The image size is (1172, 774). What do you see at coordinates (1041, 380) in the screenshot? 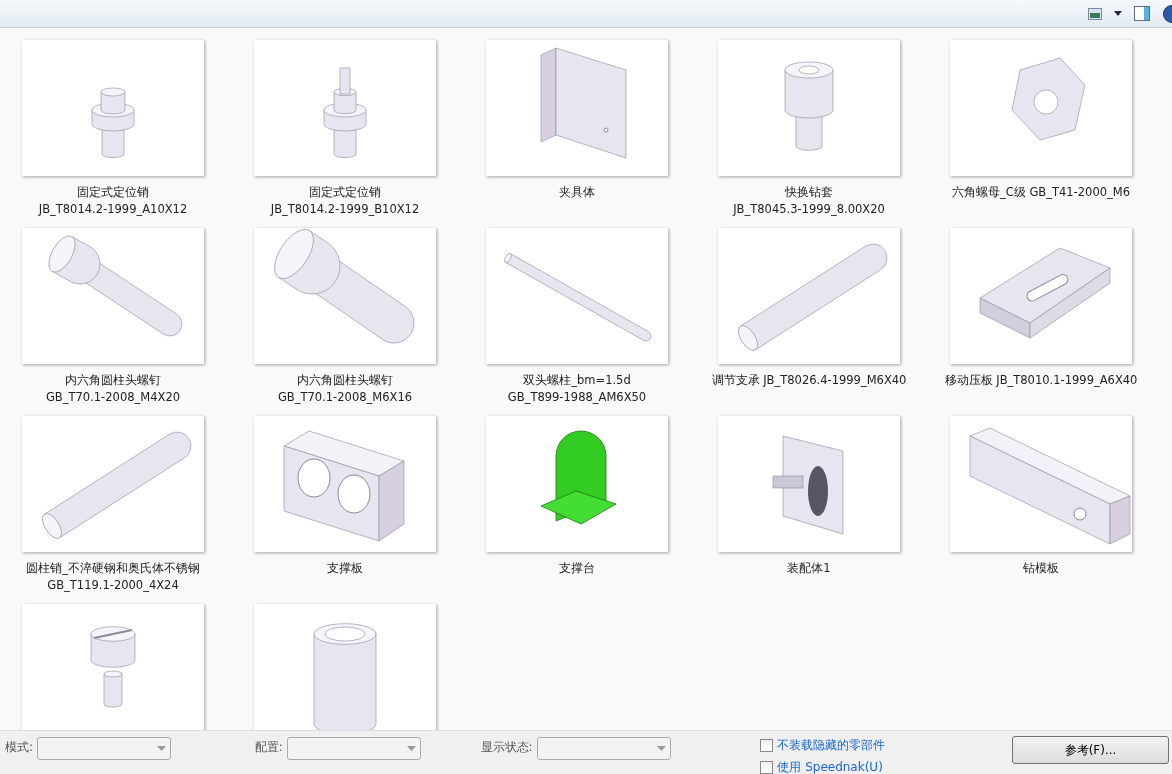
I see `part-name: 移动压板 JB_T8010.1-1999_A6X40` at bounding box center [1041, 380].